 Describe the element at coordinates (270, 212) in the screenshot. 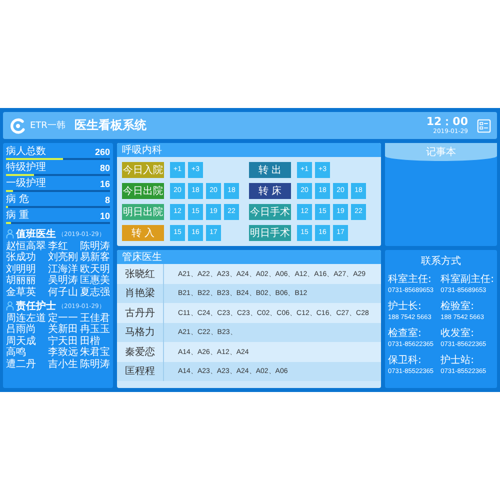

I see `status-label: 今日手术` at that location.